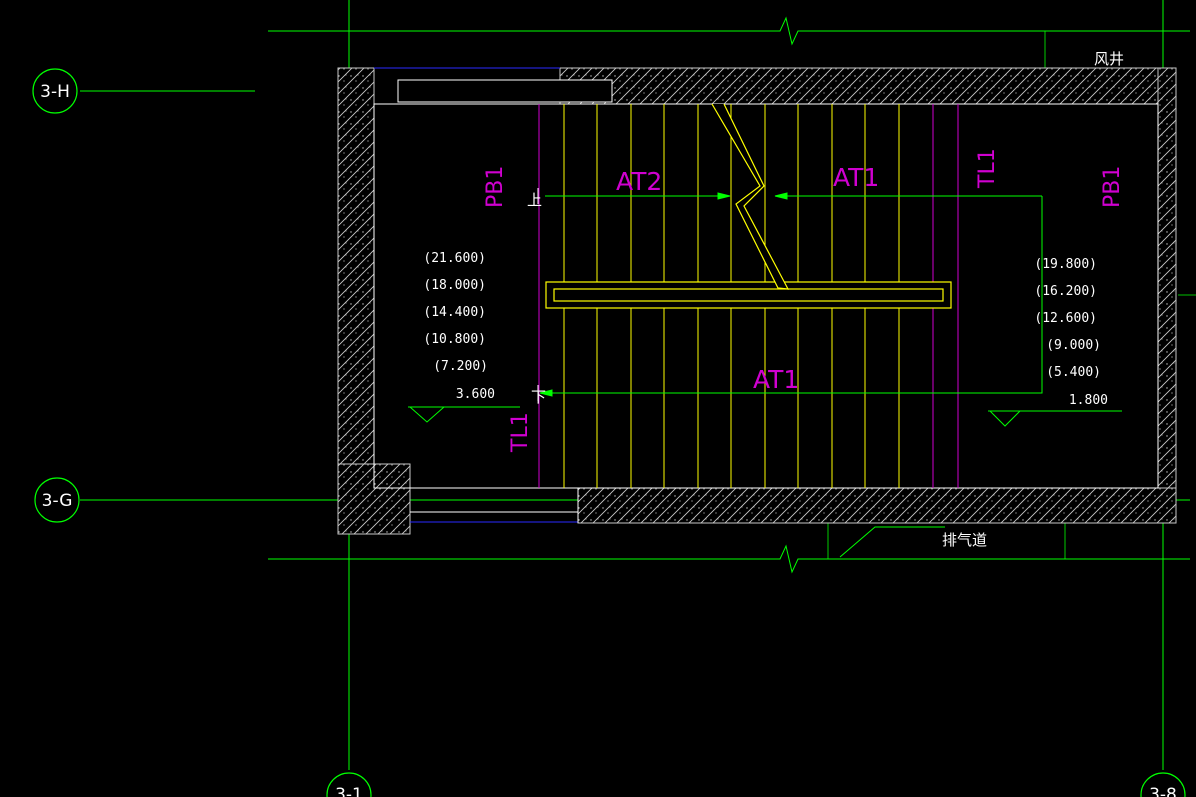  What do you see at coordinates (349, 784) in the screenshot?
I see `axis-bubble-3-1: 3-1` at bounding box center [349, 784].